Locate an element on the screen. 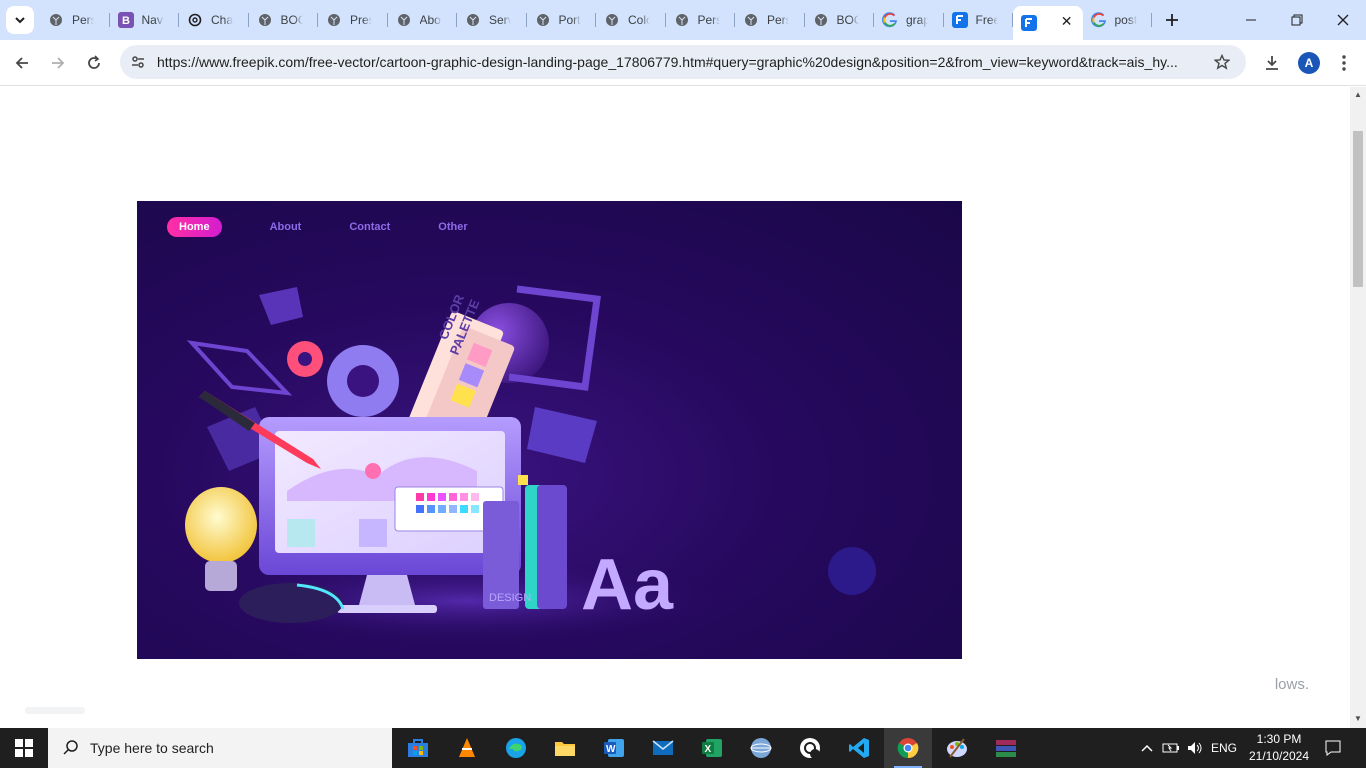 The width and height of the screenshot is (1366, 768). tab-title: grap is located at coordinates (917, 20).